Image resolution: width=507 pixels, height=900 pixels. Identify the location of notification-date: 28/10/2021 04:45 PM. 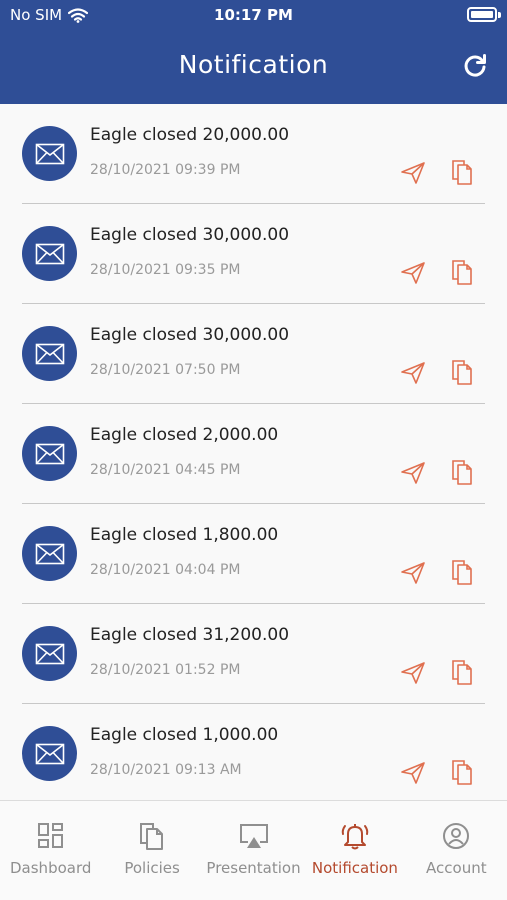
(165, 470).